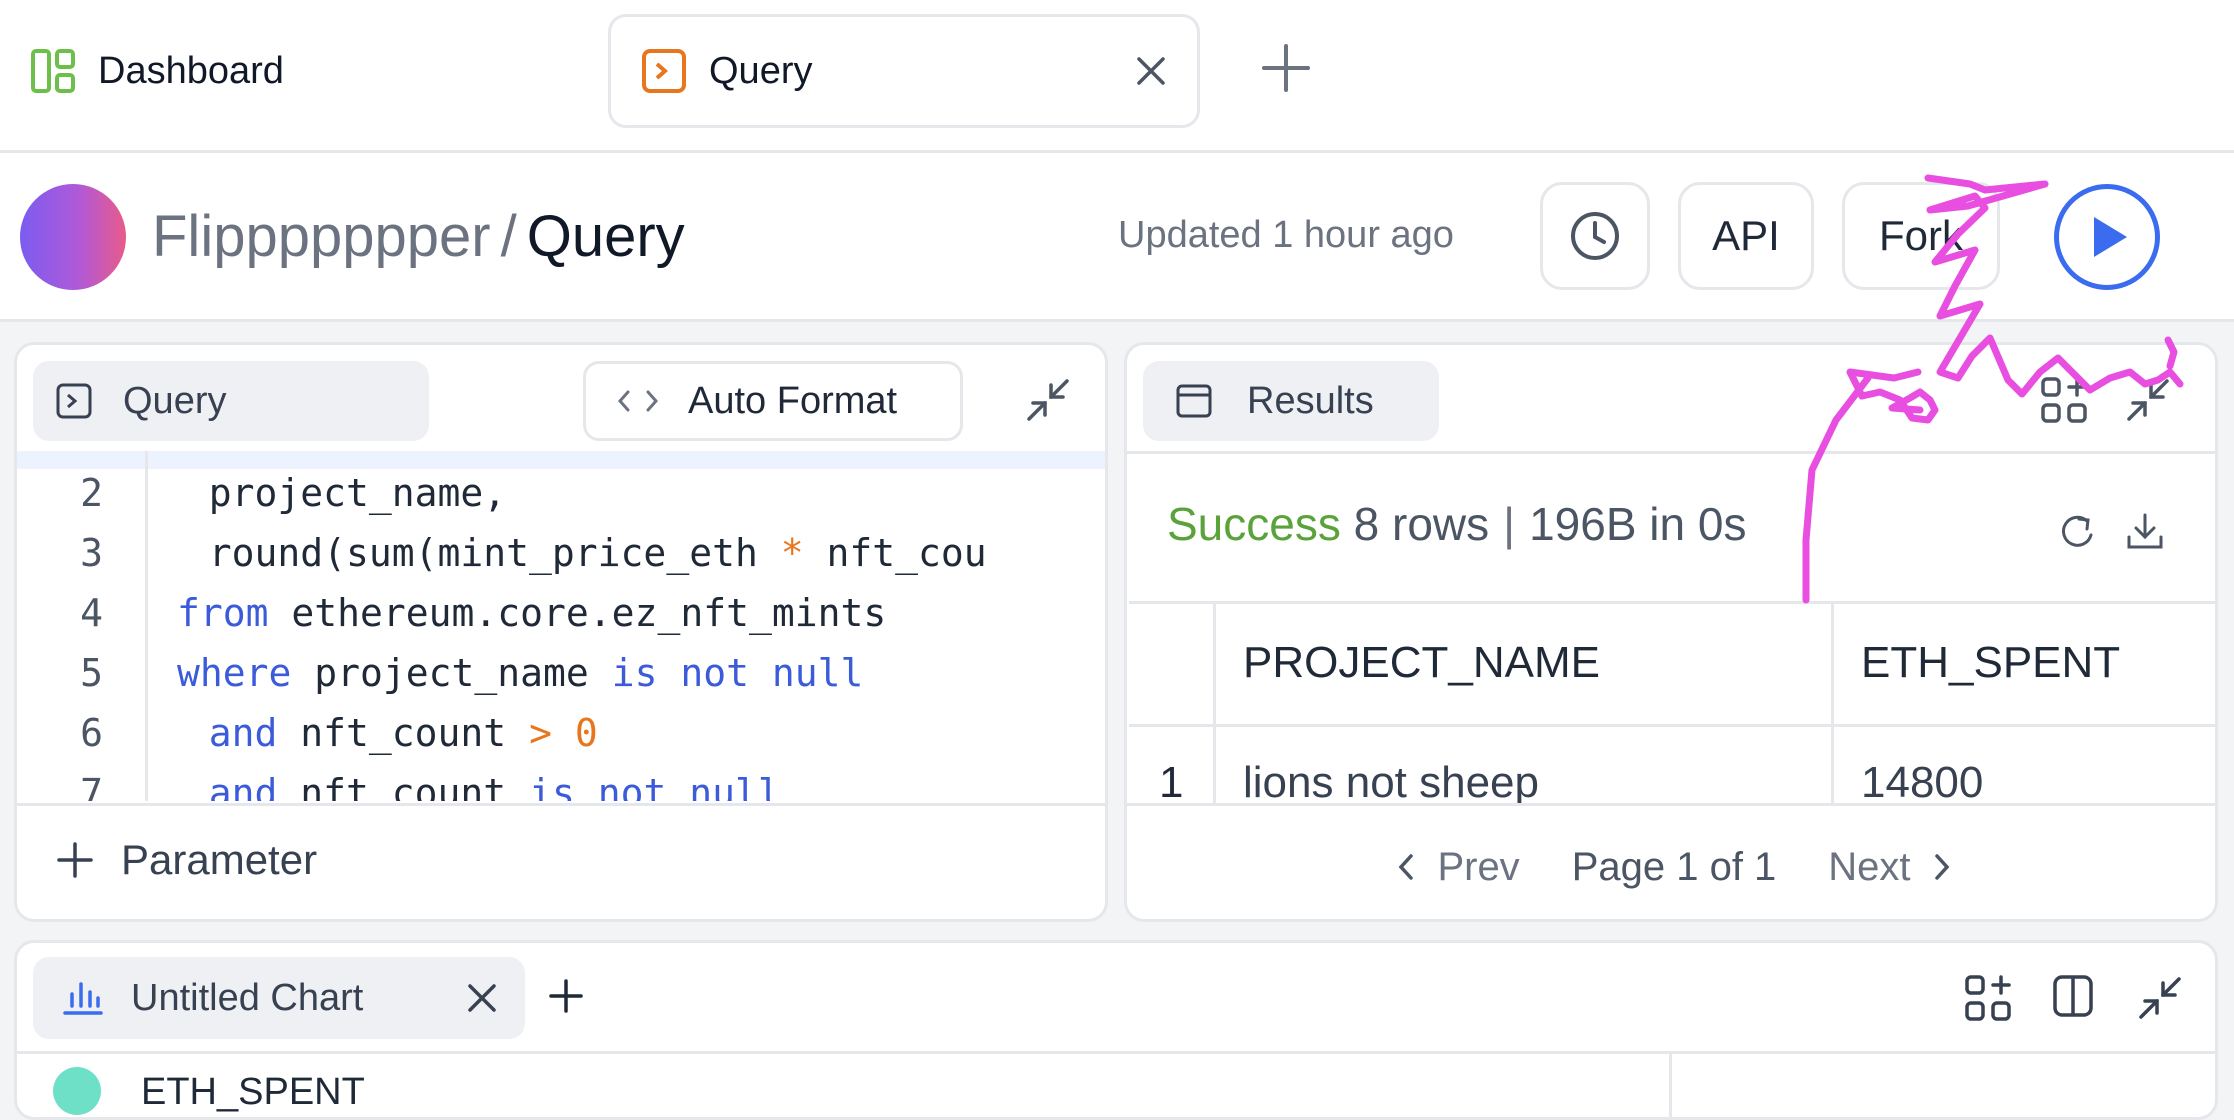 The image size is (2234, 1120). Describe the element at coordinates (1942, 867) in the screenshot. I see `chevron-right-icon` at that location.